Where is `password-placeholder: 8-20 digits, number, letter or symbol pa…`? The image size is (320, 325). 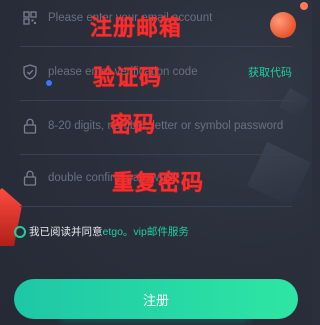 password-placeholder: 8-20 digits, number, letter or symbol pa… is located at coordinates (166, 126).